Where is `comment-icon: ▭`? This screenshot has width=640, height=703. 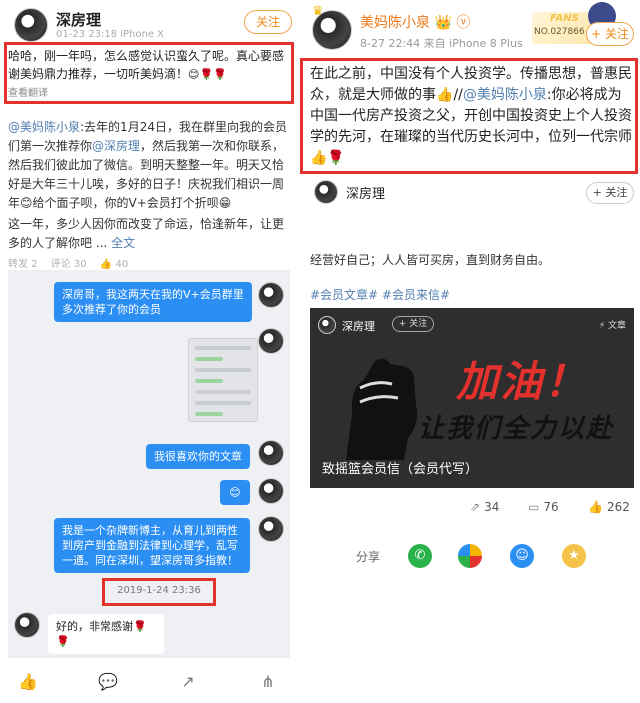
comment-icon: ▭ is located at coordinates (534, 507).